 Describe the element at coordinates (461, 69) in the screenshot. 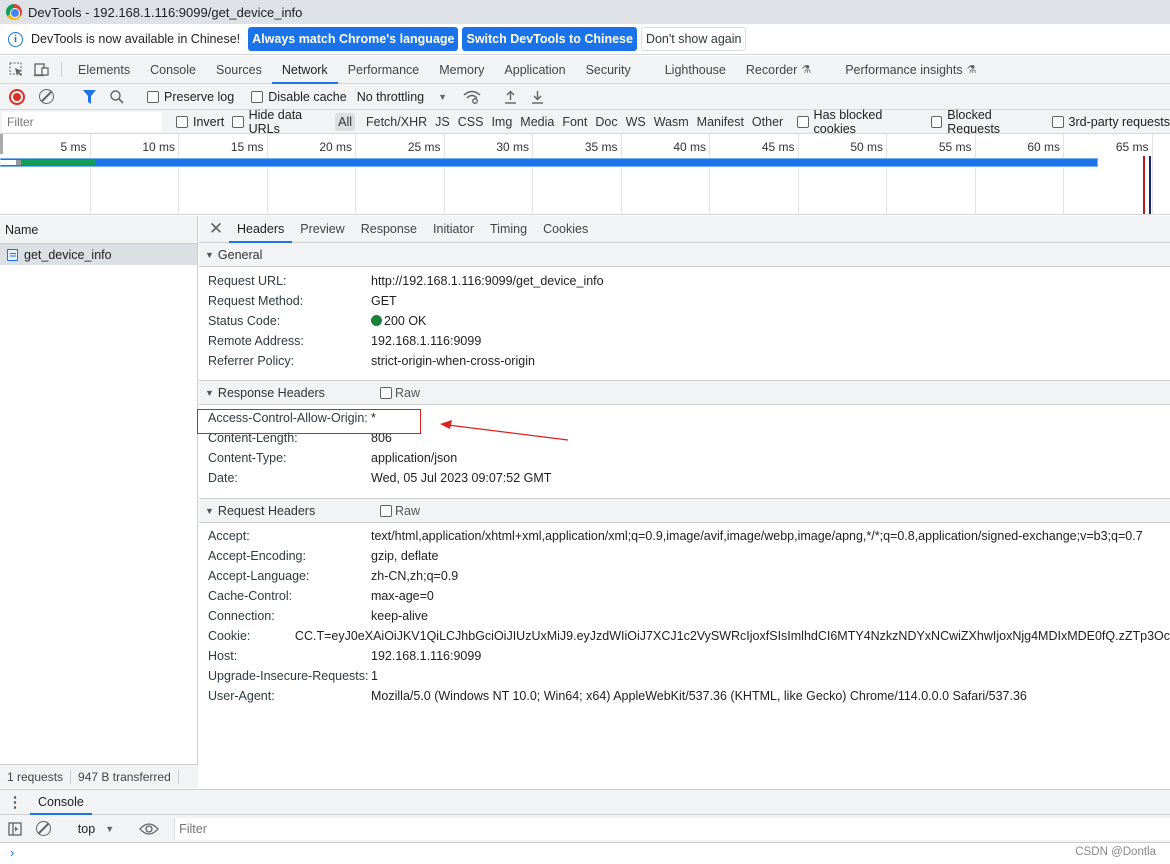

I see `tab-memory: Memory` at that location.